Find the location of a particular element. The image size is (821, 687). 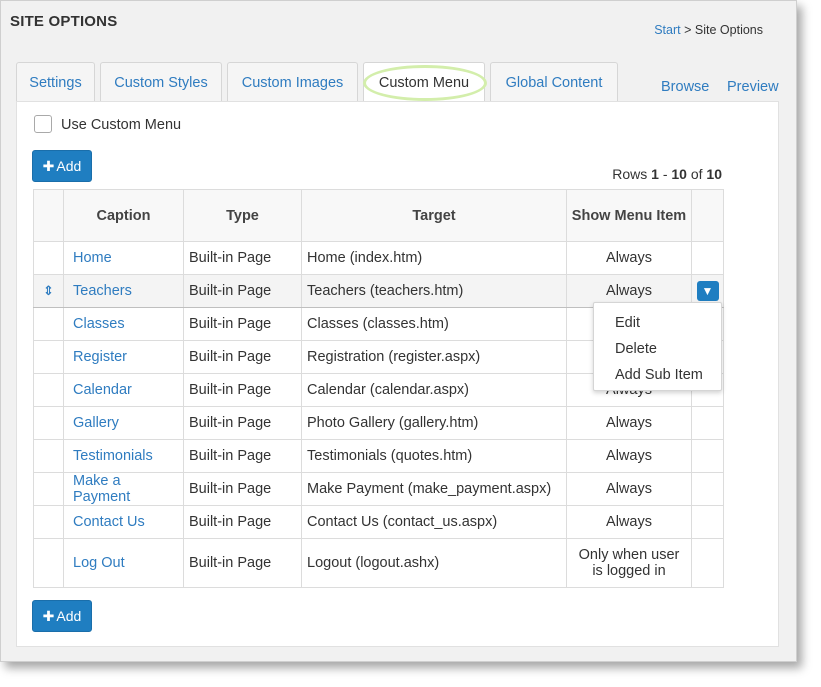

rows-to: 10 is located at coordinates (679, 174).